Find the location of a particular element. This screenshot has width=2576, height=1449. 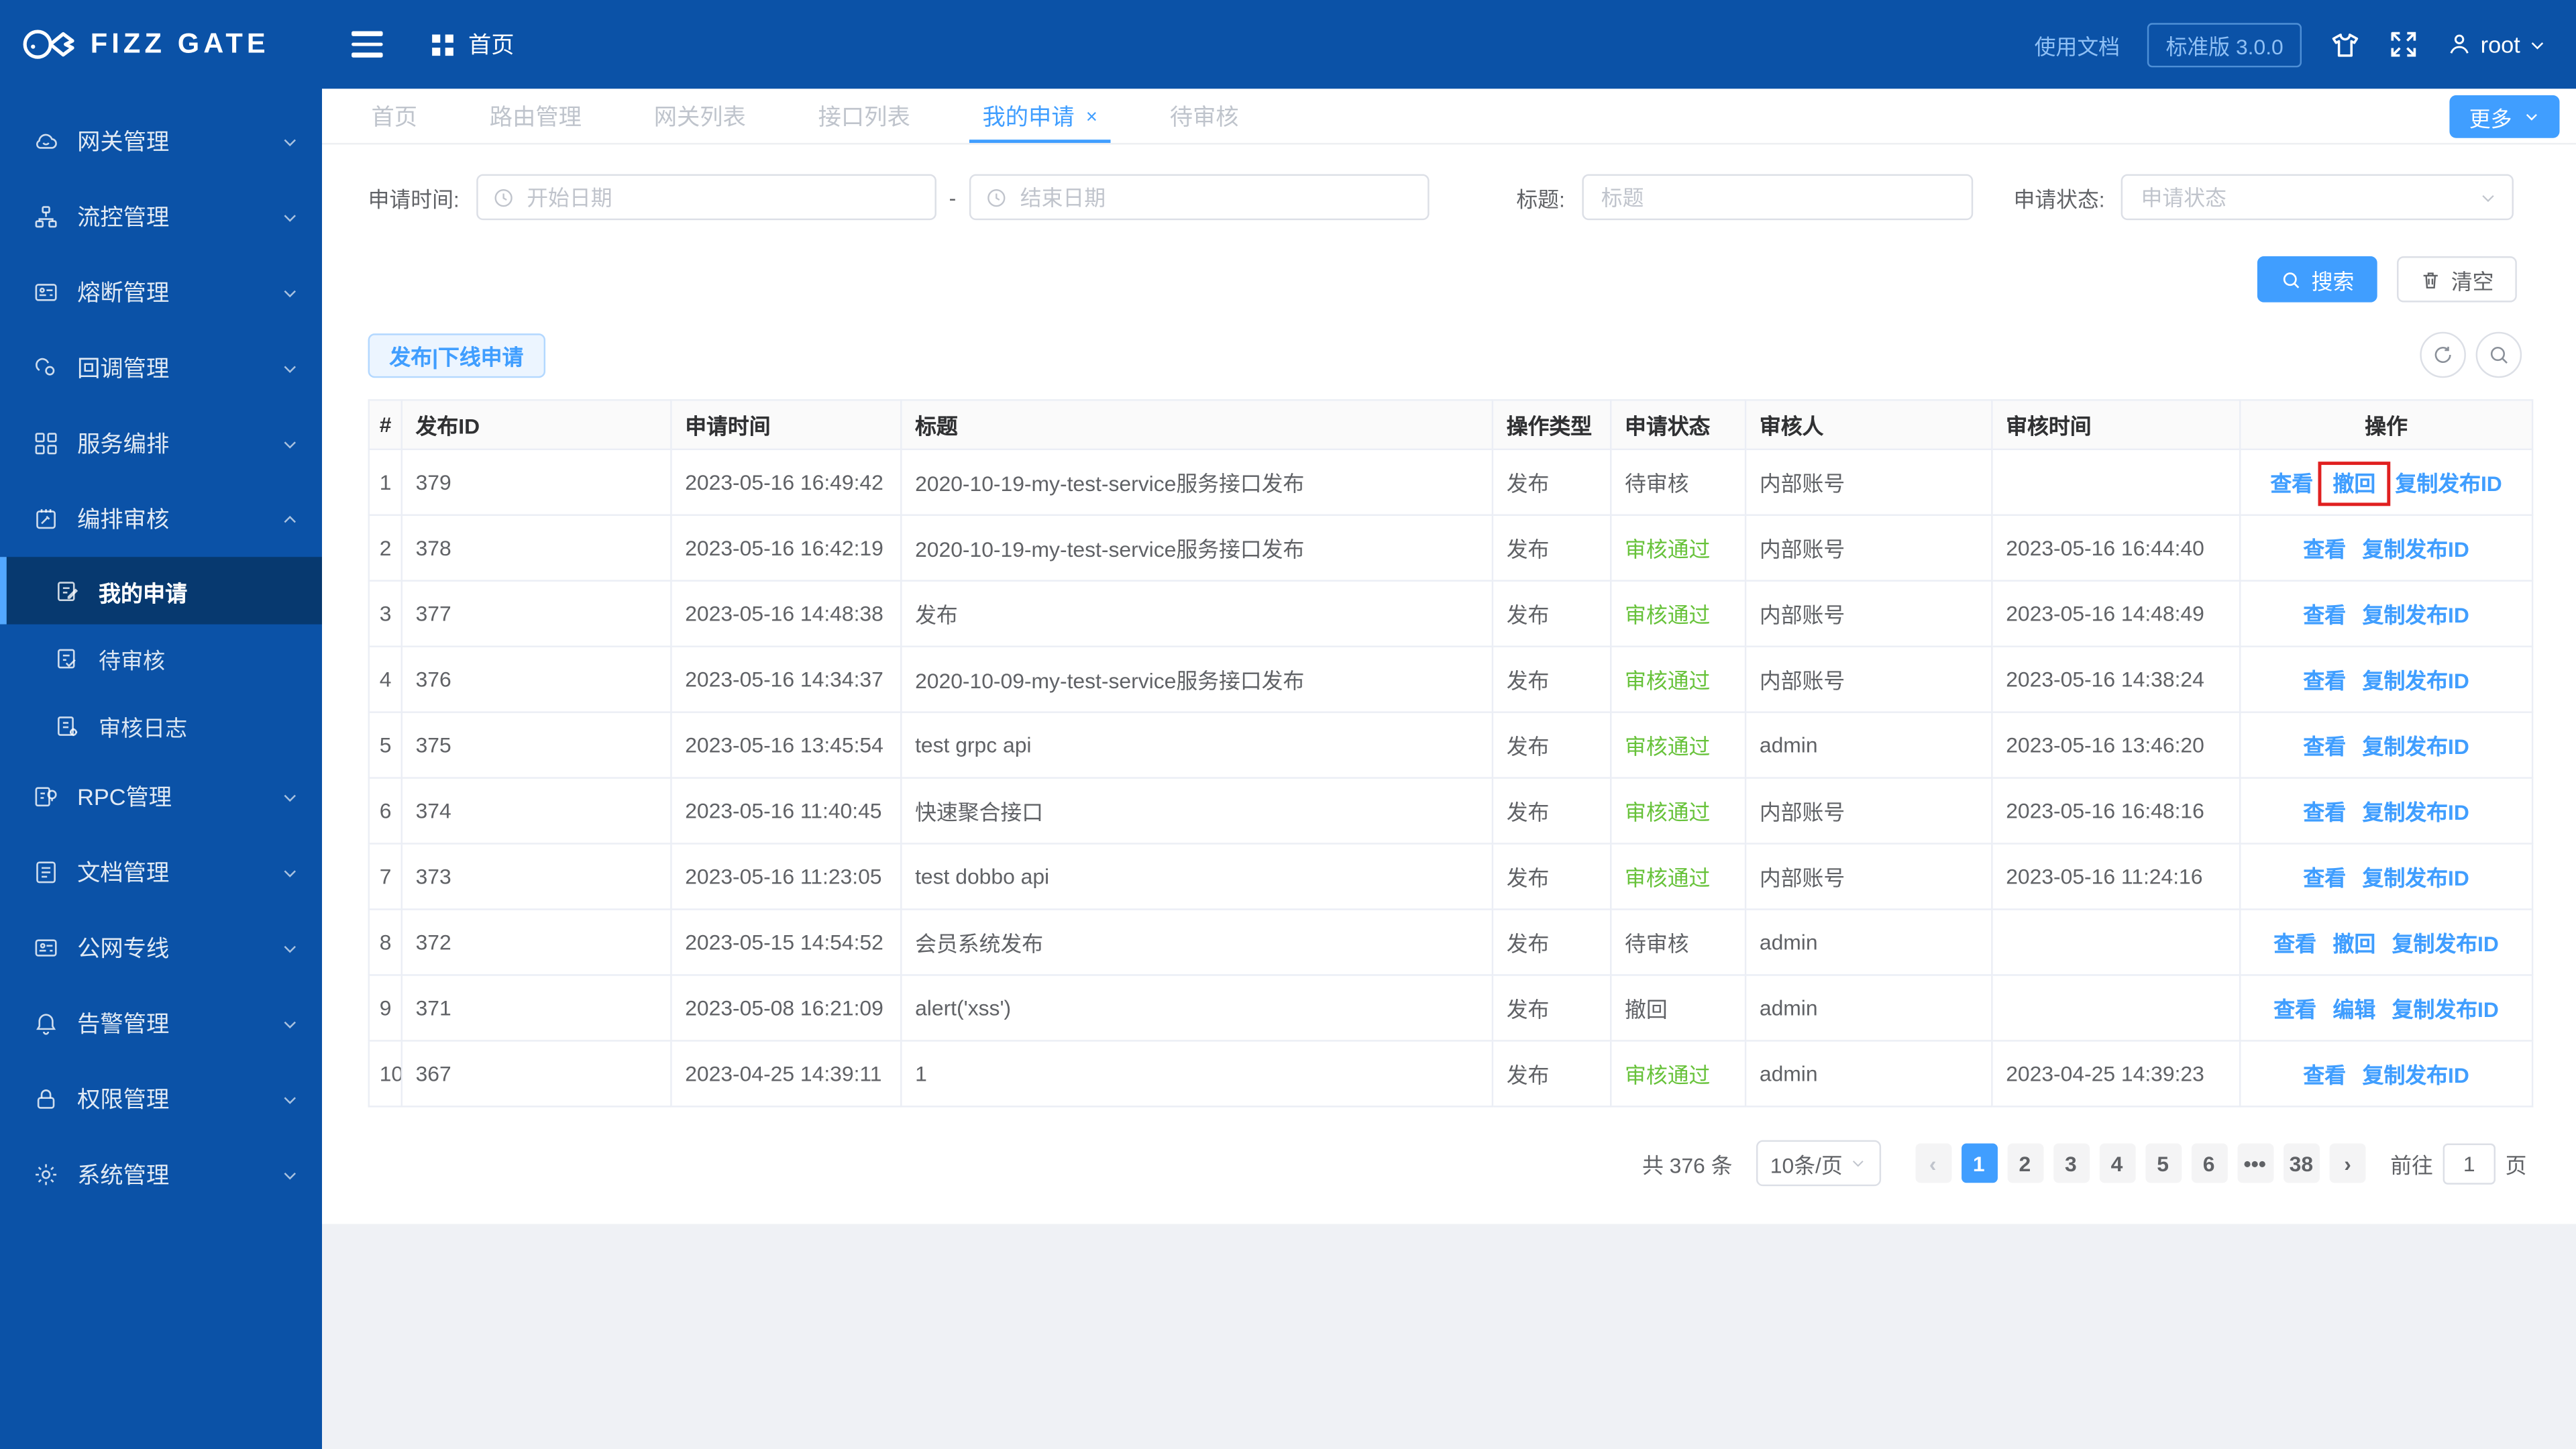

sidebar-item-label: 网关管理 is located at coordinates (123, 141).